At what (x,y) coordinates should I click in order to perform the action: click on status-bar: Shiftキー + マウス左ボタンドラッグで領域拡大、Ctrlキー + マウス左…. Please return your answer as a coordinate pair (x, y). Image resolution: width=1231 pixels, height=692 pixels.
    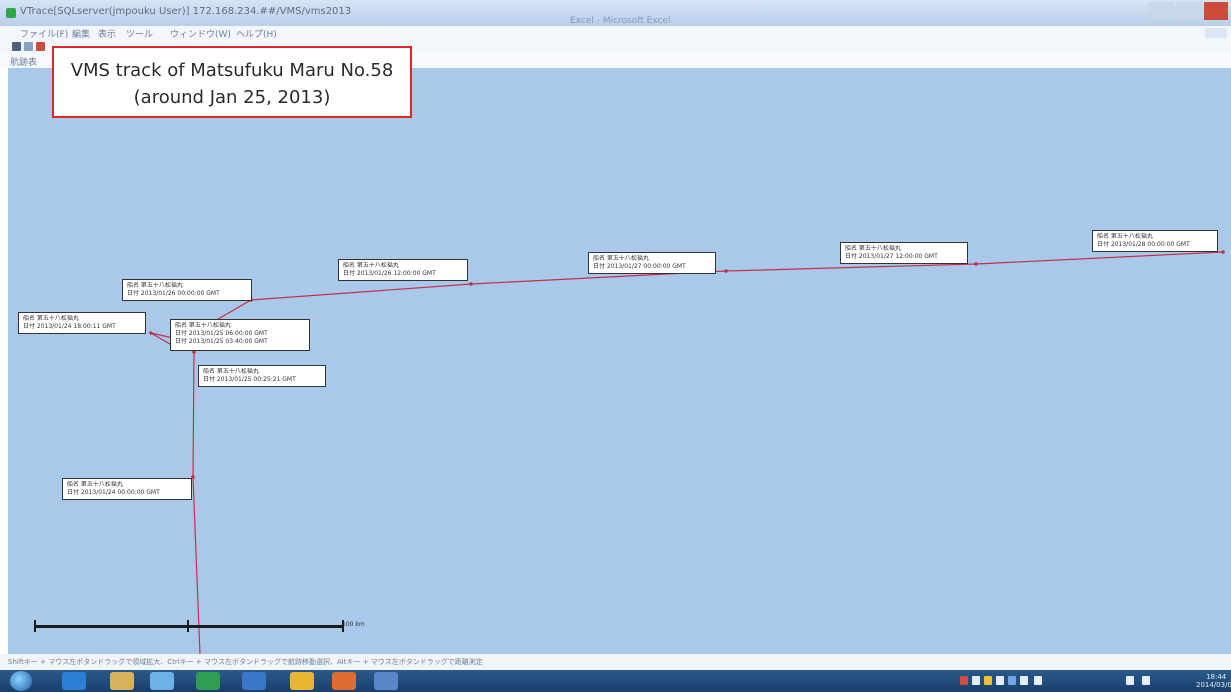
    Looking at the image, I should click on (615, 662).